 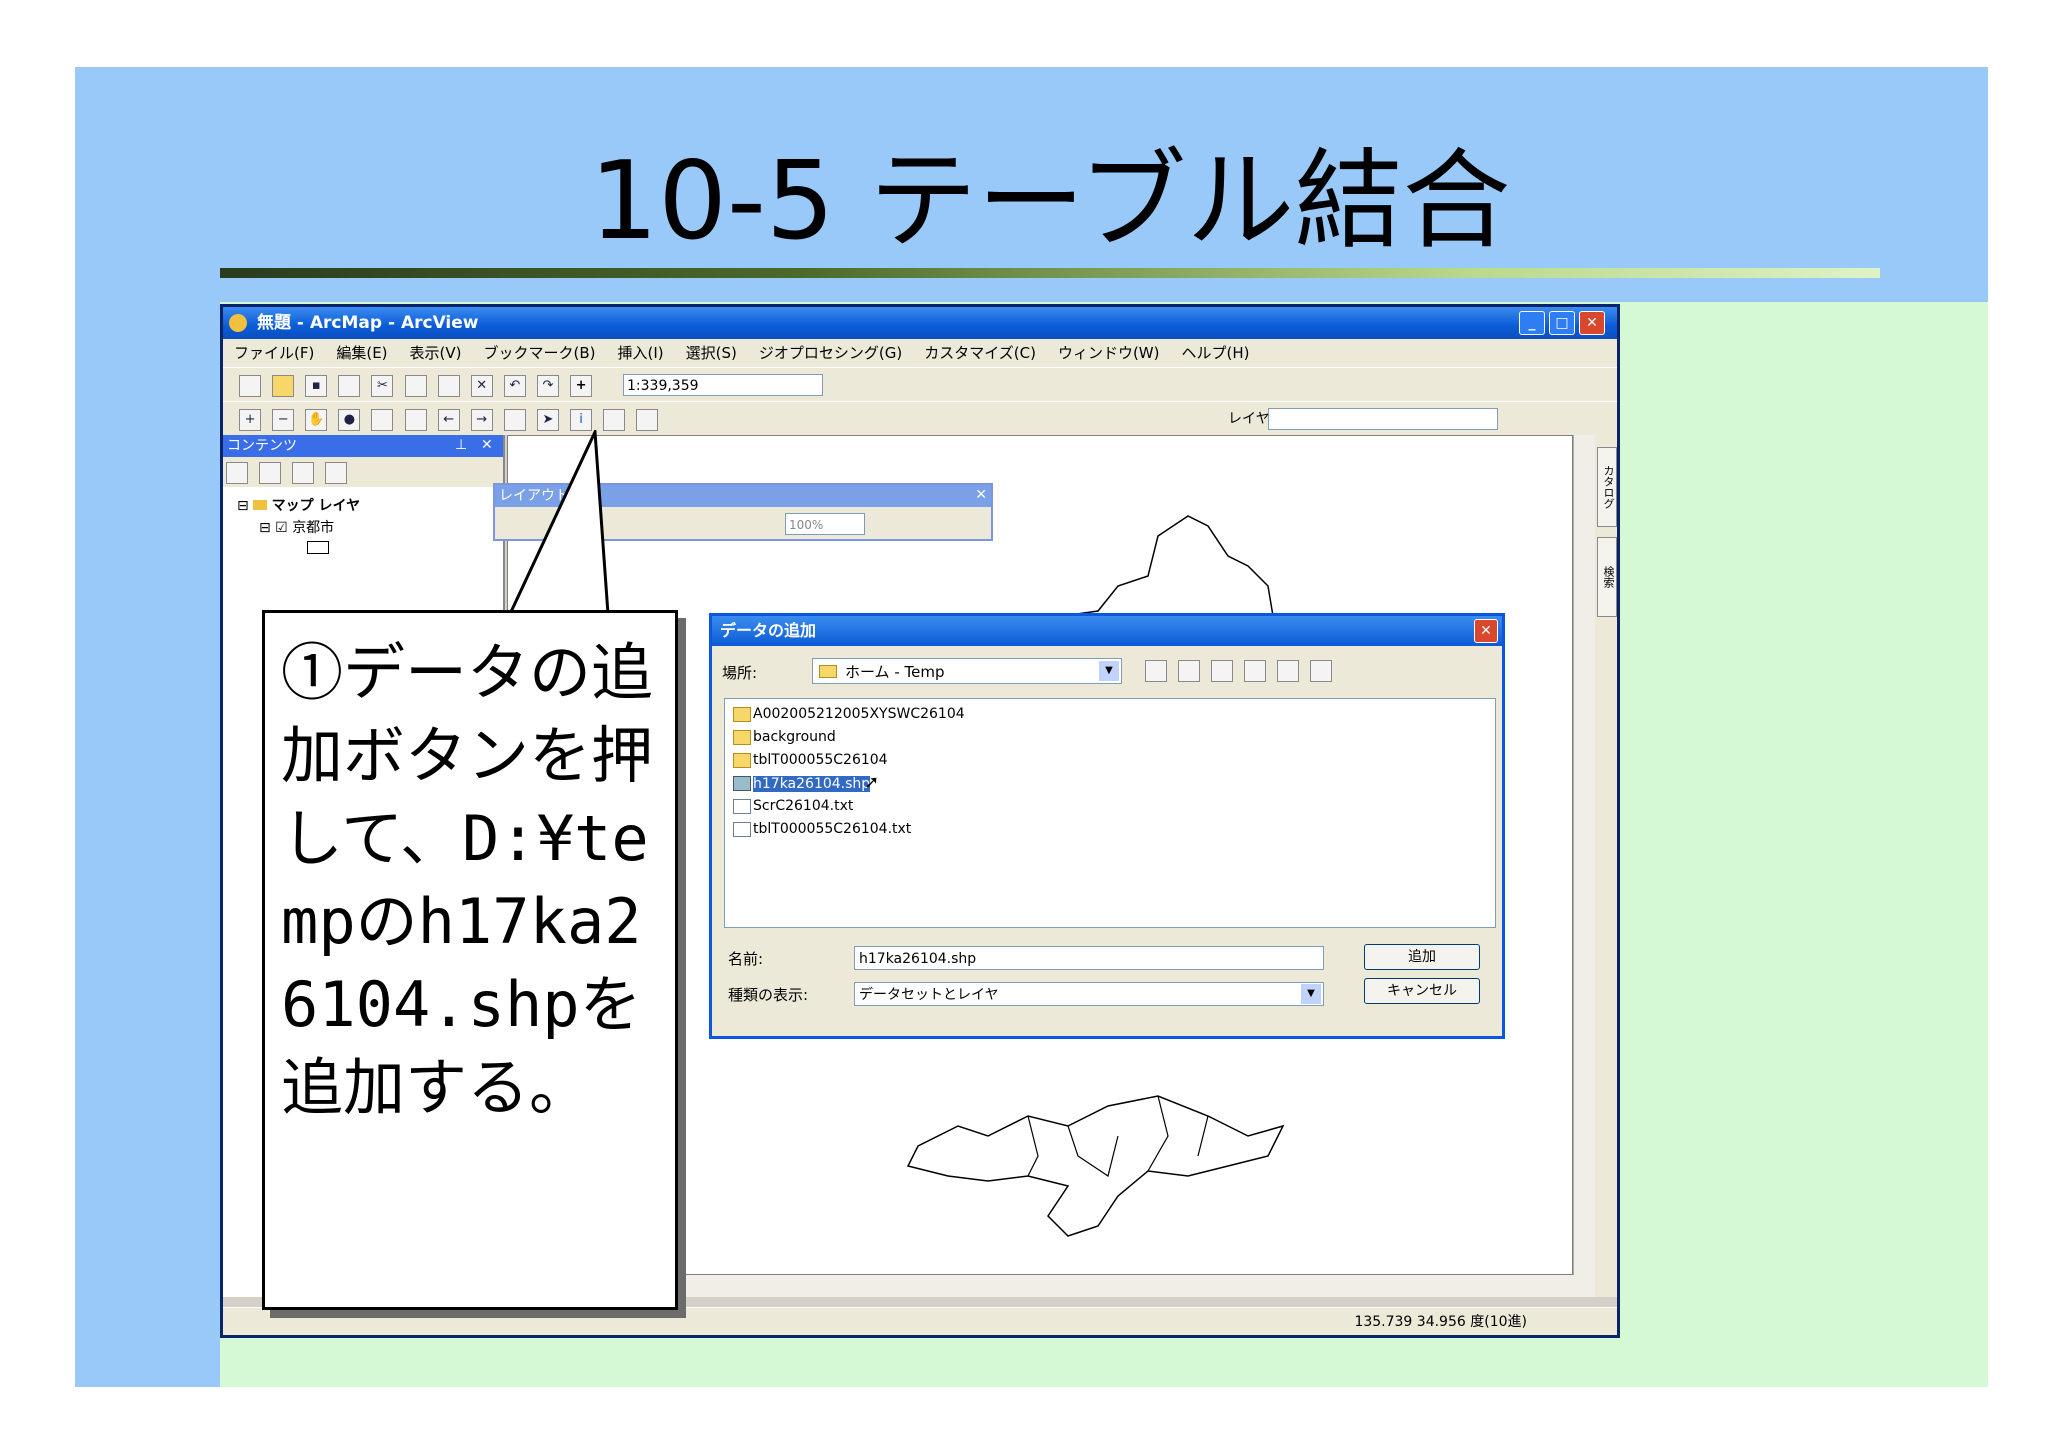 What do you see at coordinates (349, 386) in the screenshot?
I see `print-icon` at bounding box center [349, 386].